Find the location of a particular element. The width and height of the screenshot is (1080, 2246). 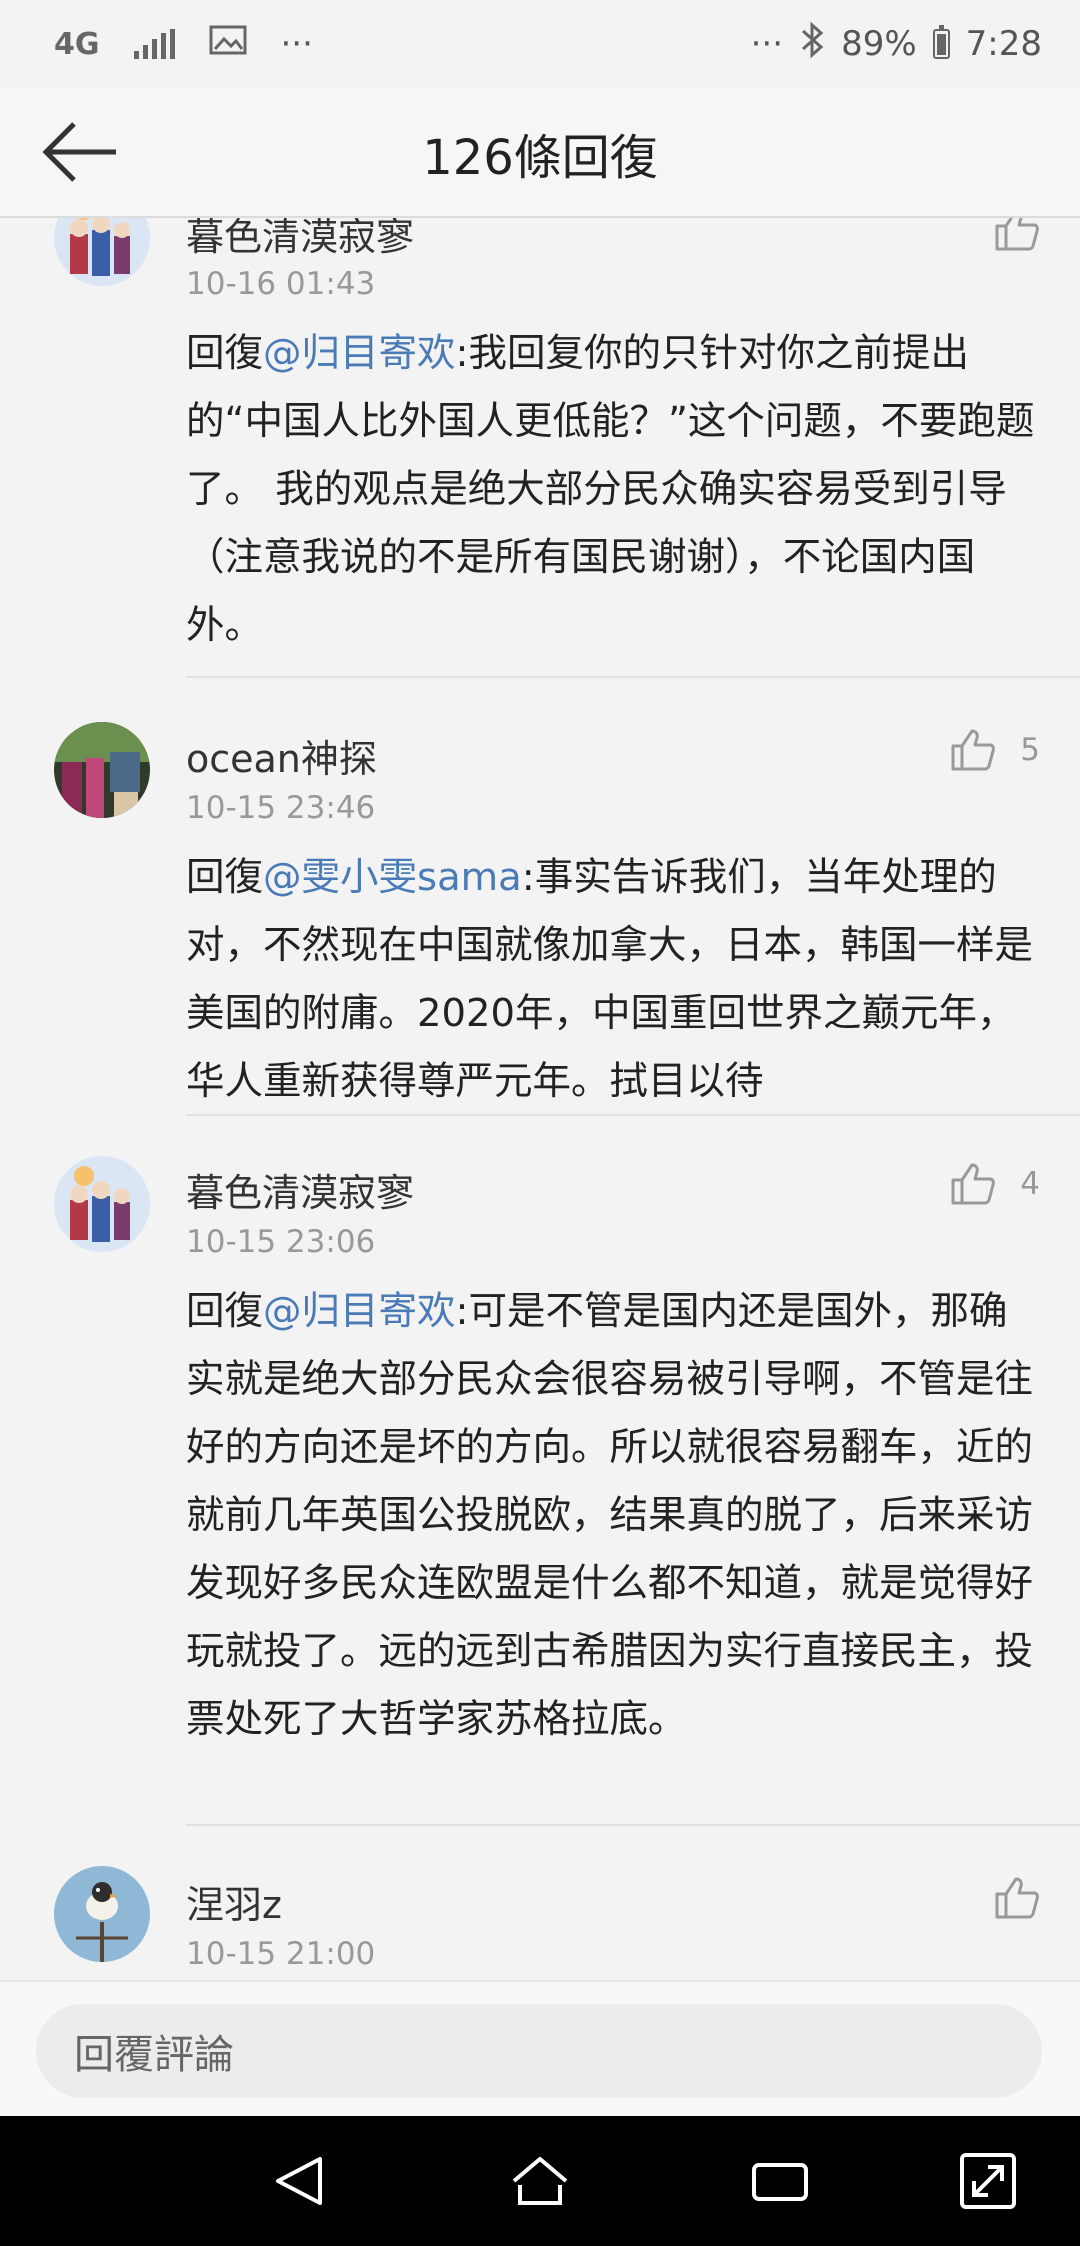

comment-time: 10-15 21:00 is located at coordinates (281, 1954).